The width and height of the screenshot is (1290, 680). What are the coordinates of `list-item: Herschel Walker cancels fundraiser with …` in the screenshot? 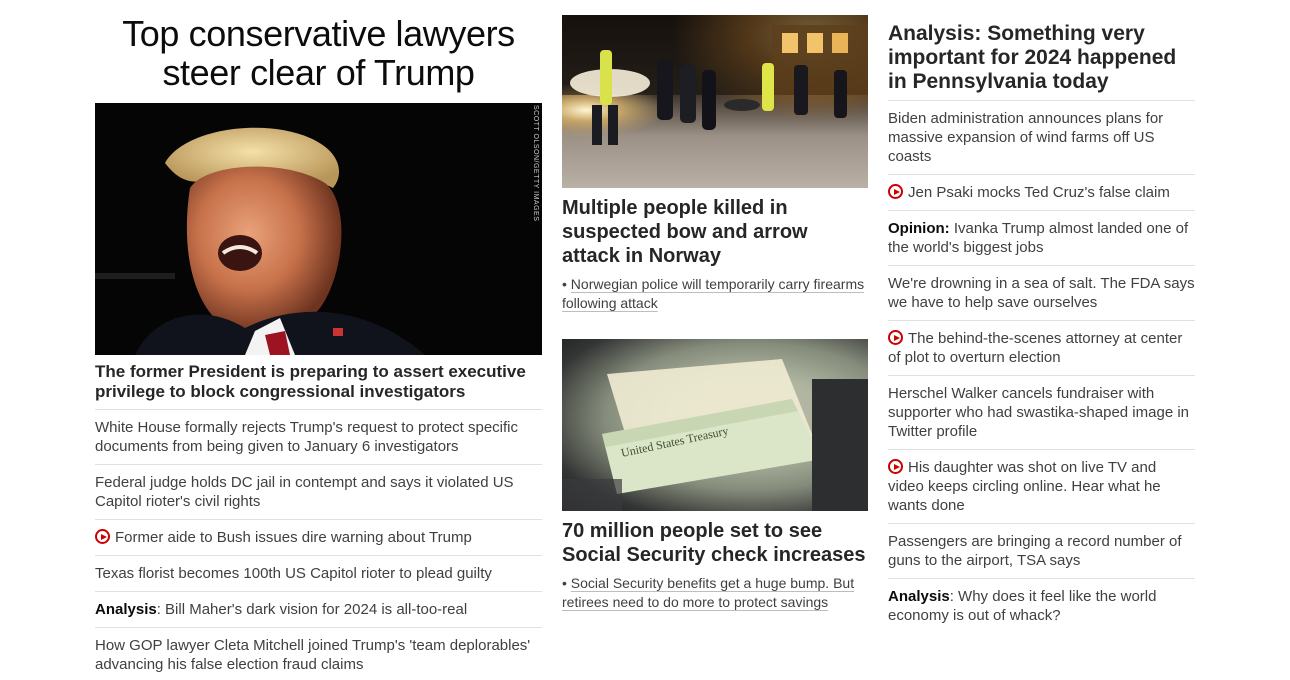 It's located at (1041, 412).